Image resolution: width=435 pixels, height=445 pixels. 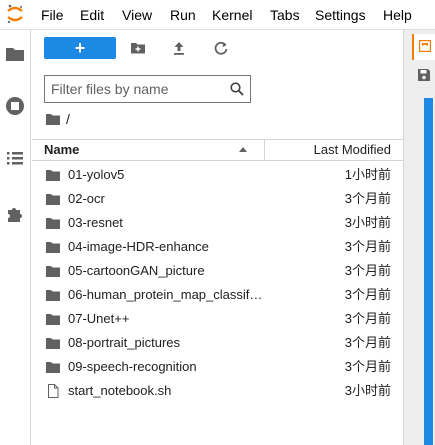 I want to click on list-item: 07-Unet++ 3个月前, so click(x=217, y=319).